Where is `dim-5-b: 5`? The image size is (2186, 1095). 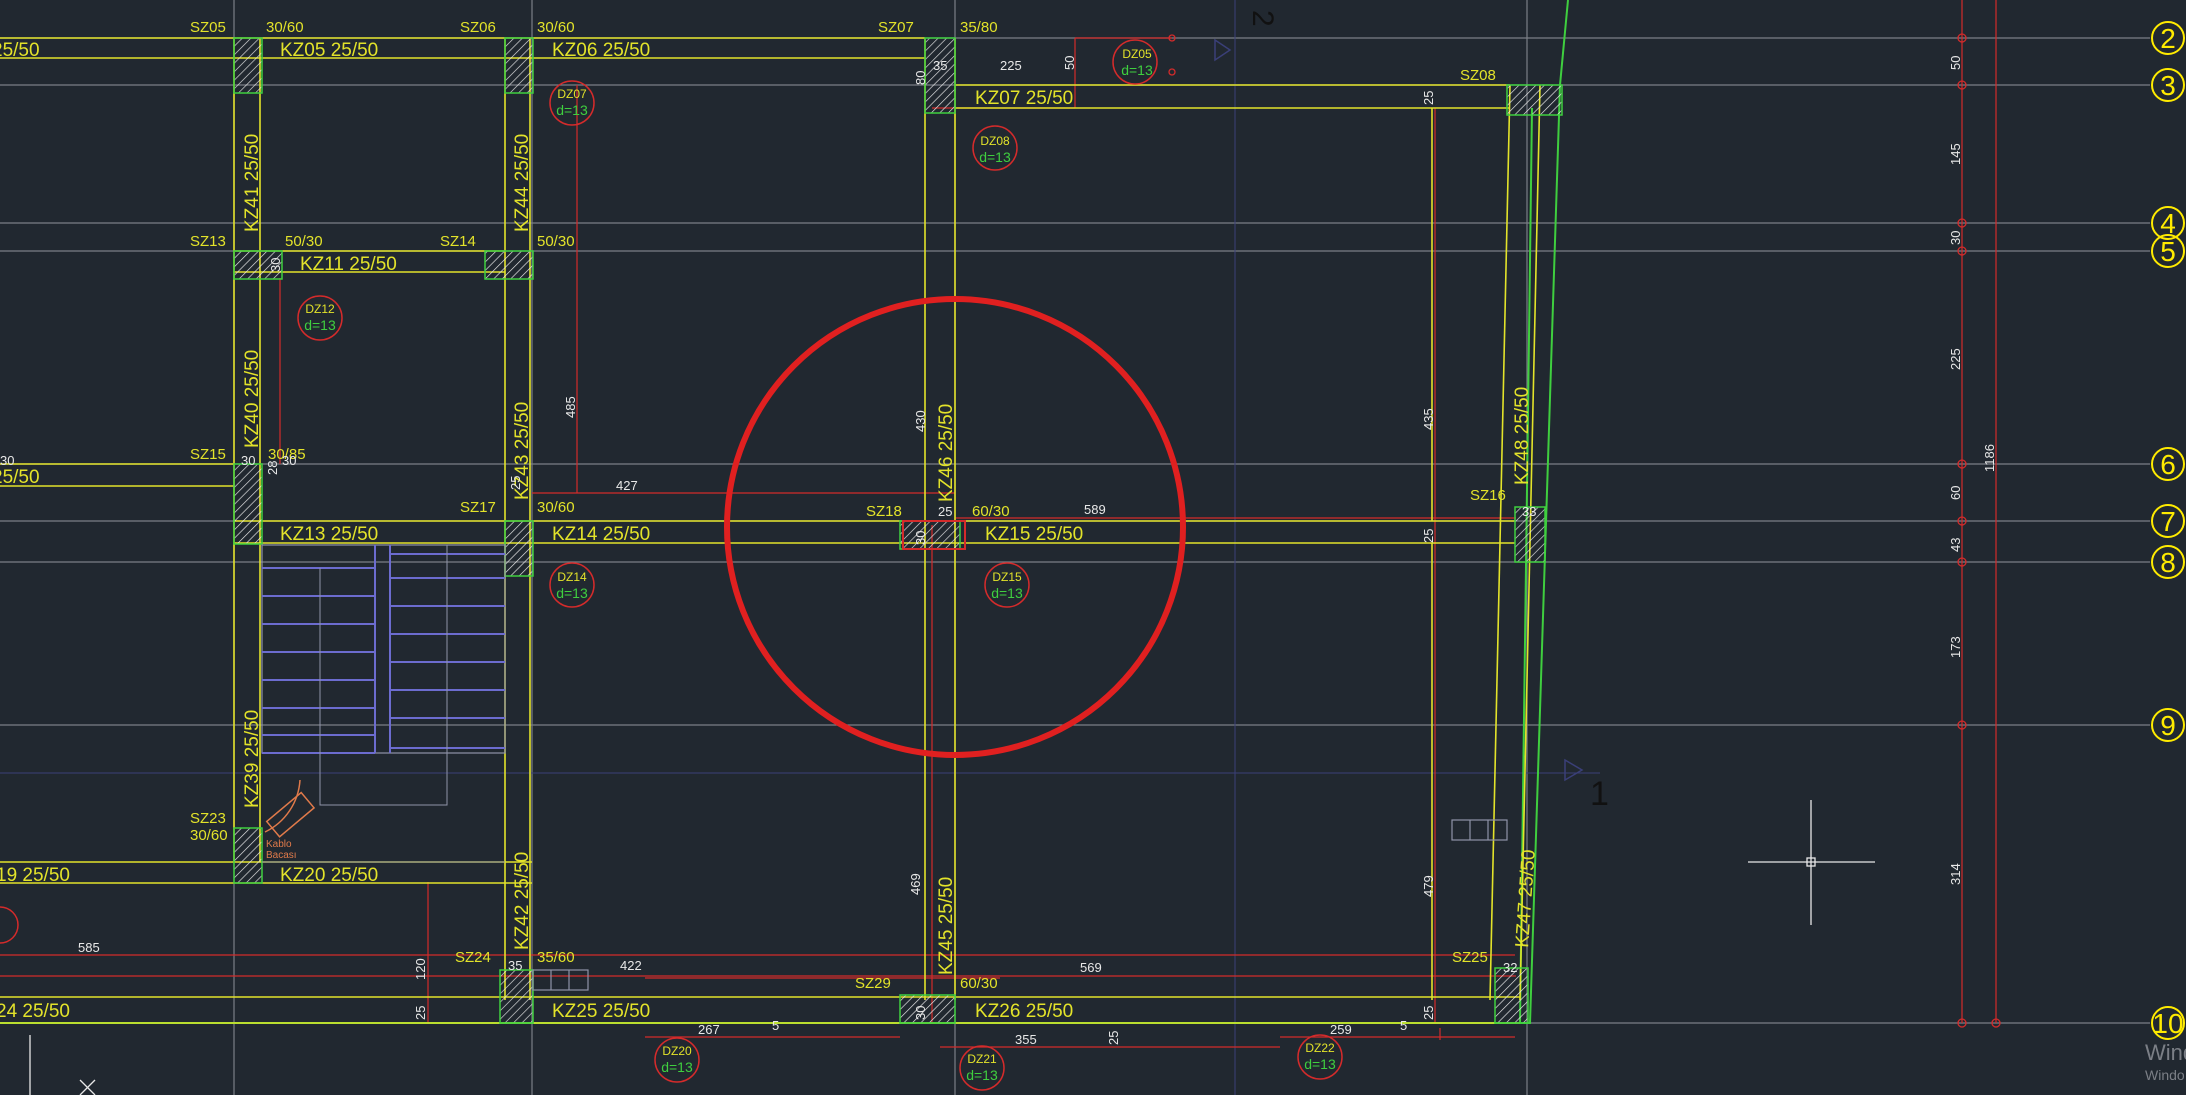 dim-5-b: 5 is located at coordinates (1403, 1025).